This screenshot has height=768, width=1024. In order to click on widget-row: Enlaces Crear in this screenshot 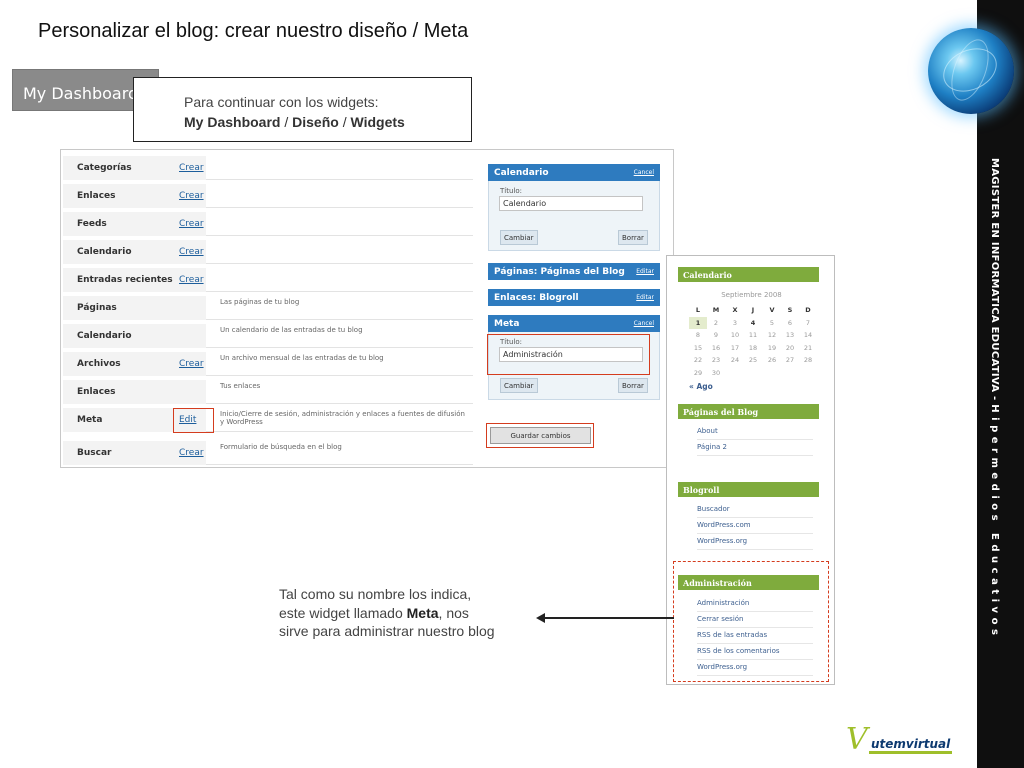, I will do `click(268, 196)`.